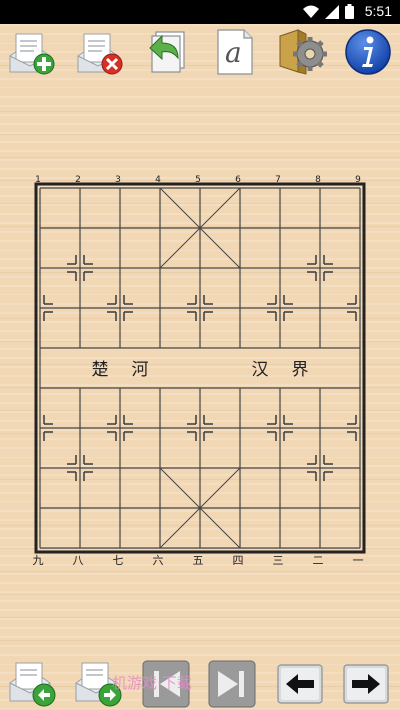  I want to click on status-icons, so click(328, 11).